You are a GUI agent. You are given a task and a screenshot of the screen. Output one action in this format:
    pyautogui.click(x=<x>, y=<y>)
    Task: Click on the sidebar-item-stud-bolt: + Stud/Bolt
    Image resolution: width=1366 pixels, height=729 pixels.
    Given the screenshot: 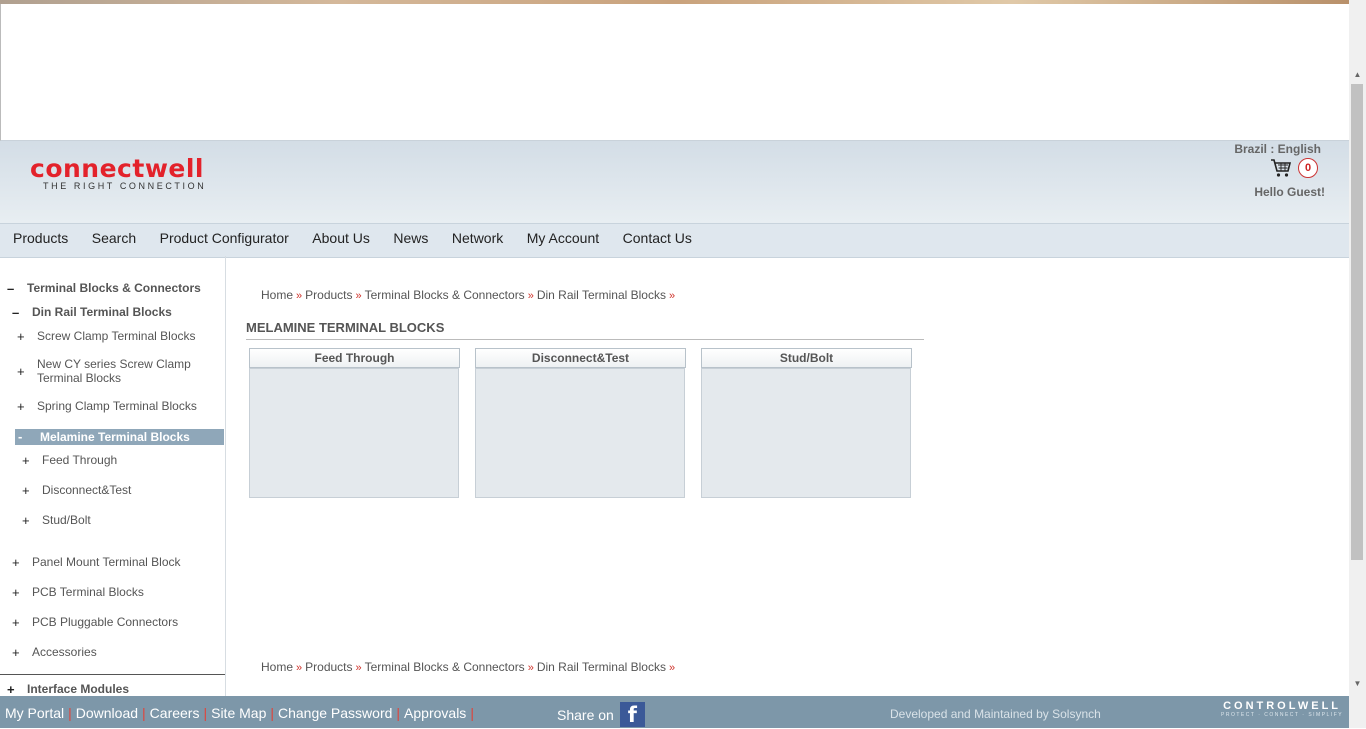 What is the action you would take?
    pyautogui.click(x=56, y=520)
    